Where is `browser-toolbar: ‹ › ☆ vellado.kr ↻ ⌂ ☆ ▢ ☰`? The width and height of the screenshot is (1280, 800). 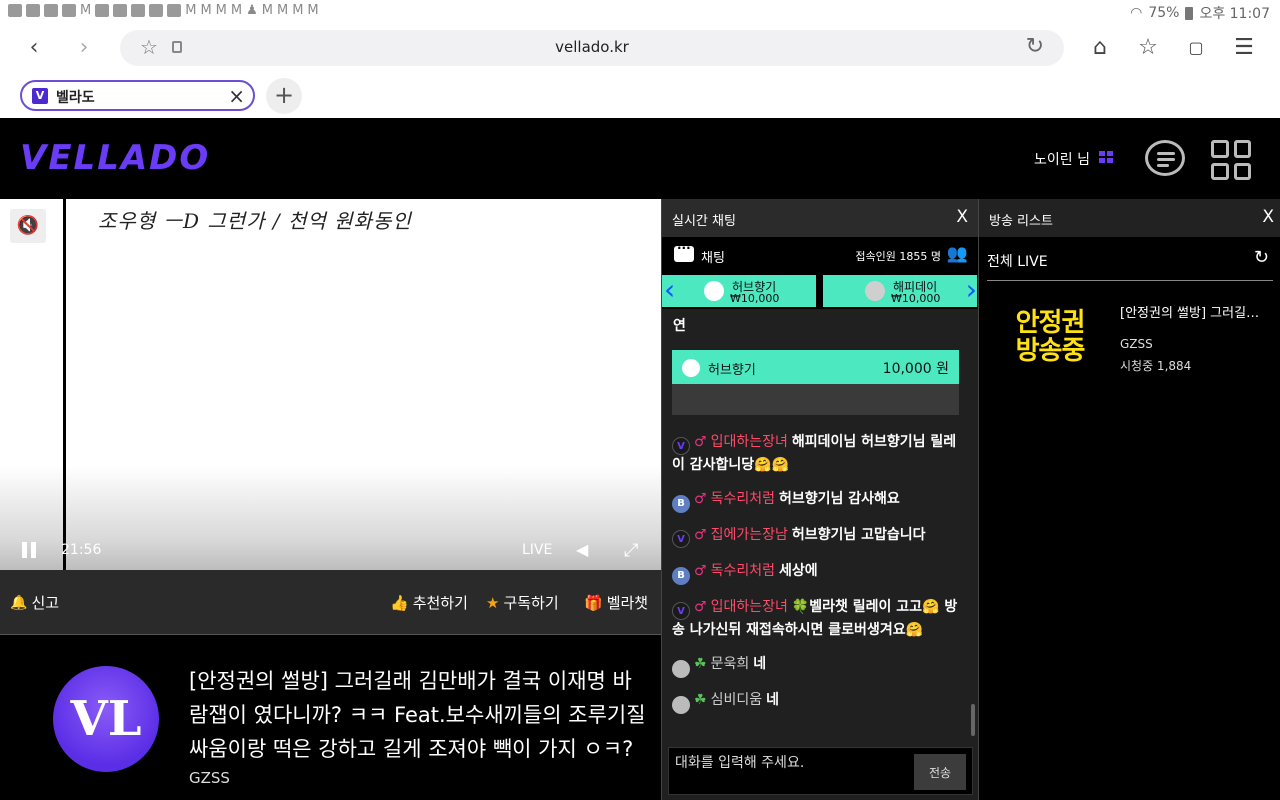 browser-toolbar: ‹ › ☆ vellado.kr ↻ ⌂ ☆ ▢ ☰ is located at coordinates (640, 48).